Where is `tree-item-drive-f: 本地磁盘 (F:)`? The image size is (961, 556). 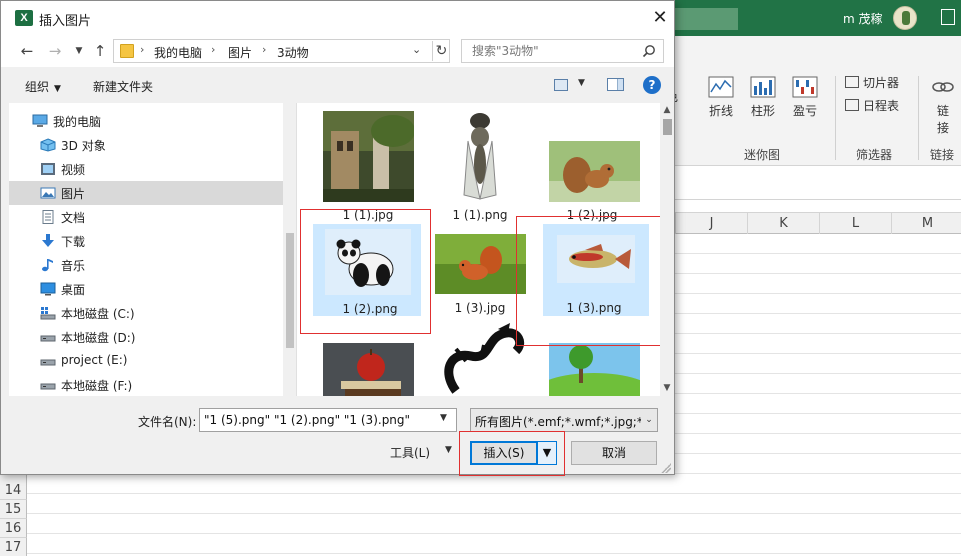 tree-item-drive-f: 本地磁盘 (F:) is located at coordinates (146, 384).